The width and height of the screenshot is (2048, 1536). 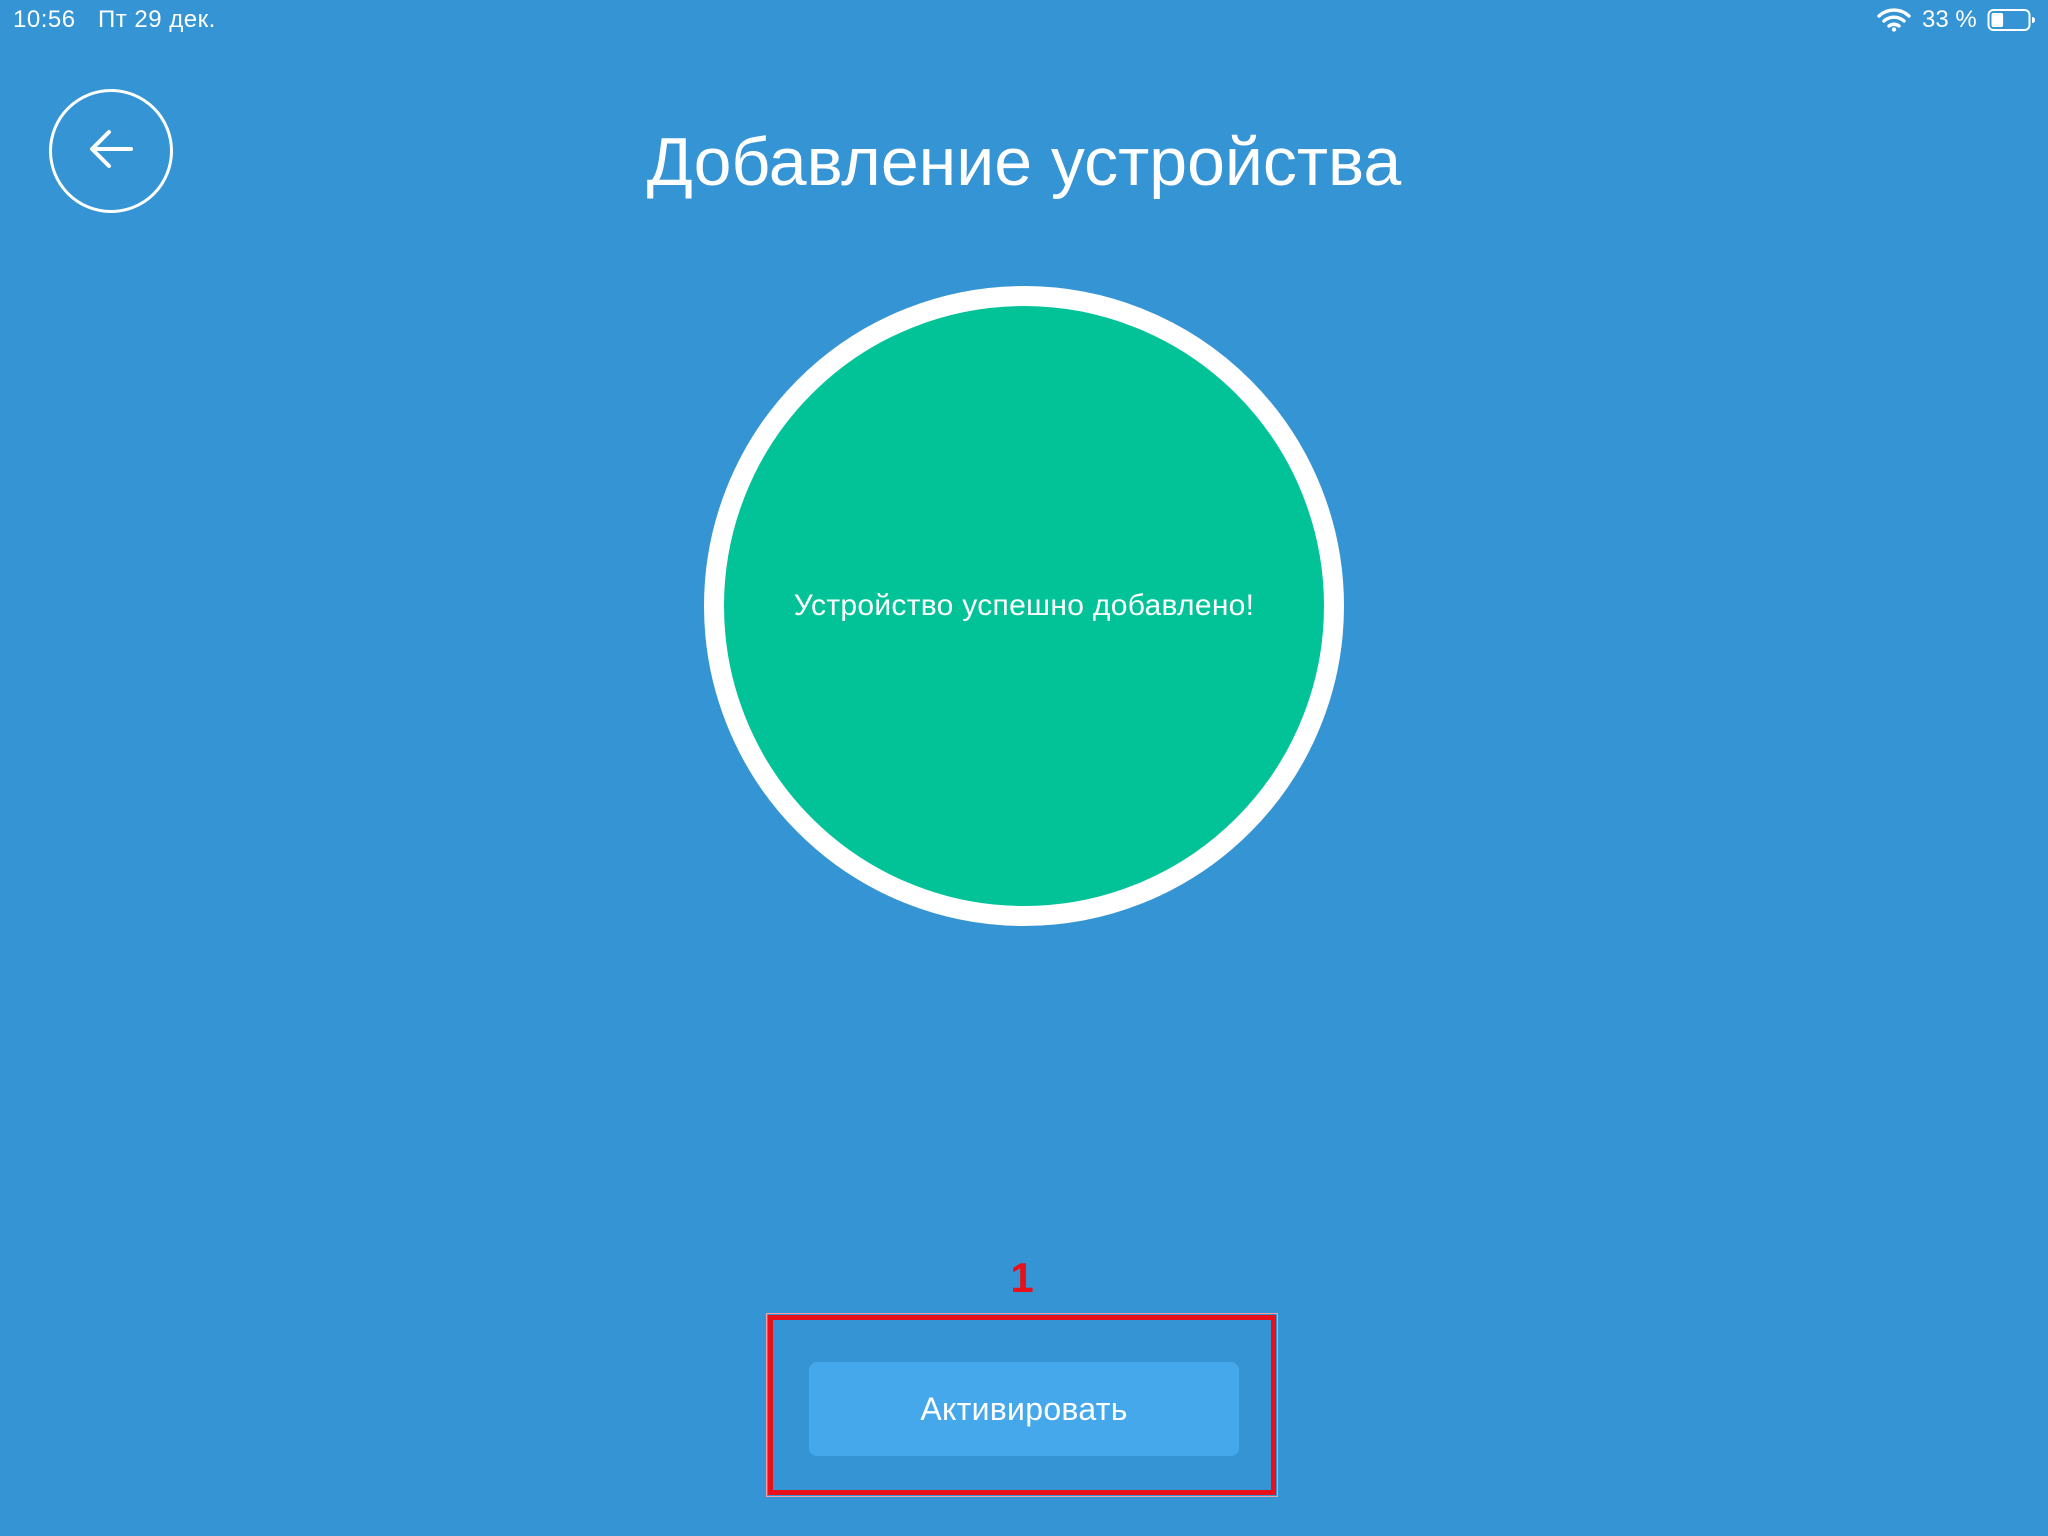 What do you see at coordinates (1024, 162) in the screenshot?
I see `page-title: Добавление устройства` at bounding box center [1024, 162].